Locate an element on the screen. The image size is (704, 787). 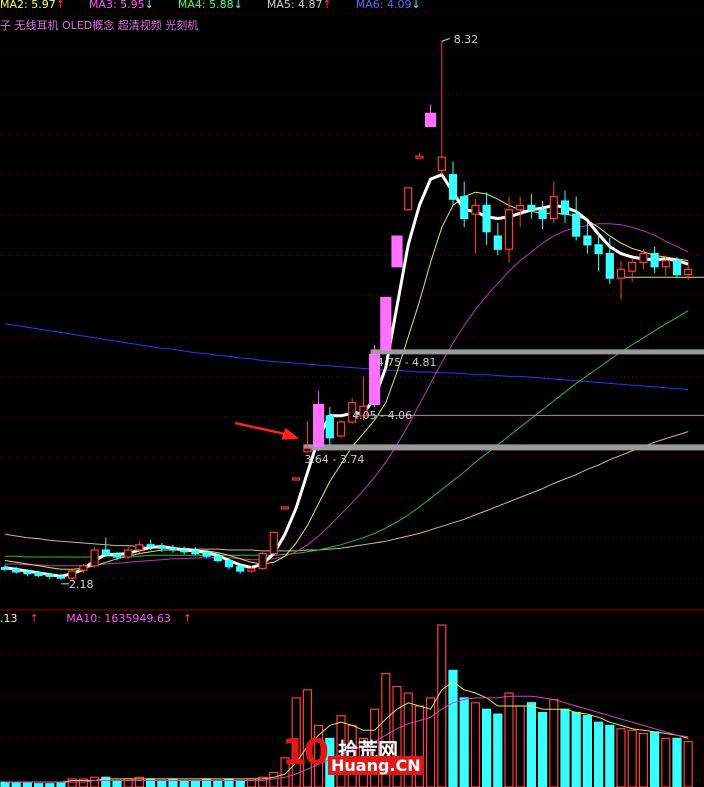
watermark-en-text: Huang.CN is located at coordinates (376, 765).